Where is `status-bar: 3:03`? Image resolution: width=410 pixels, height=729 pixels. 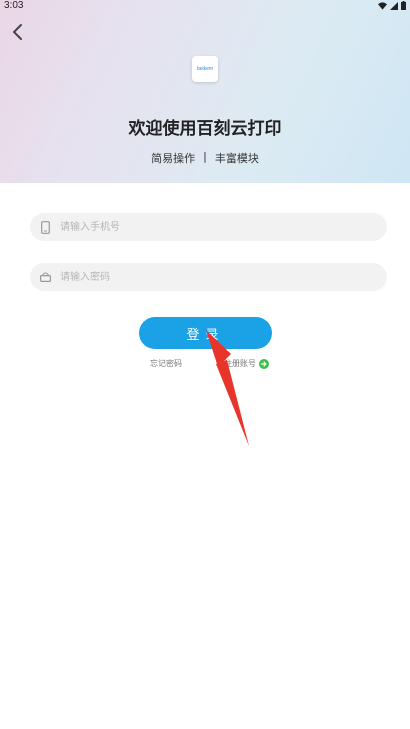 status-bar: 3:03 is located at coordinates (205, 6).